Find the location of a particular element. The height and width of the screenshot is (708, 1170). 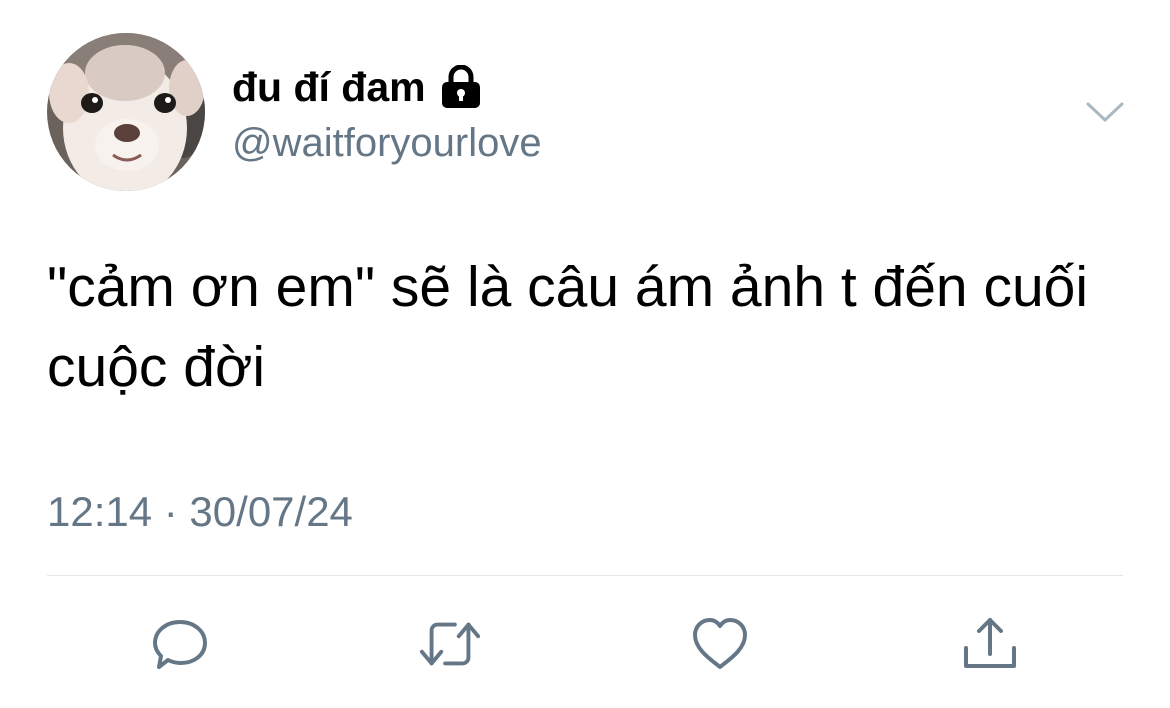

retweet-button is located at coordinates (450, 644).